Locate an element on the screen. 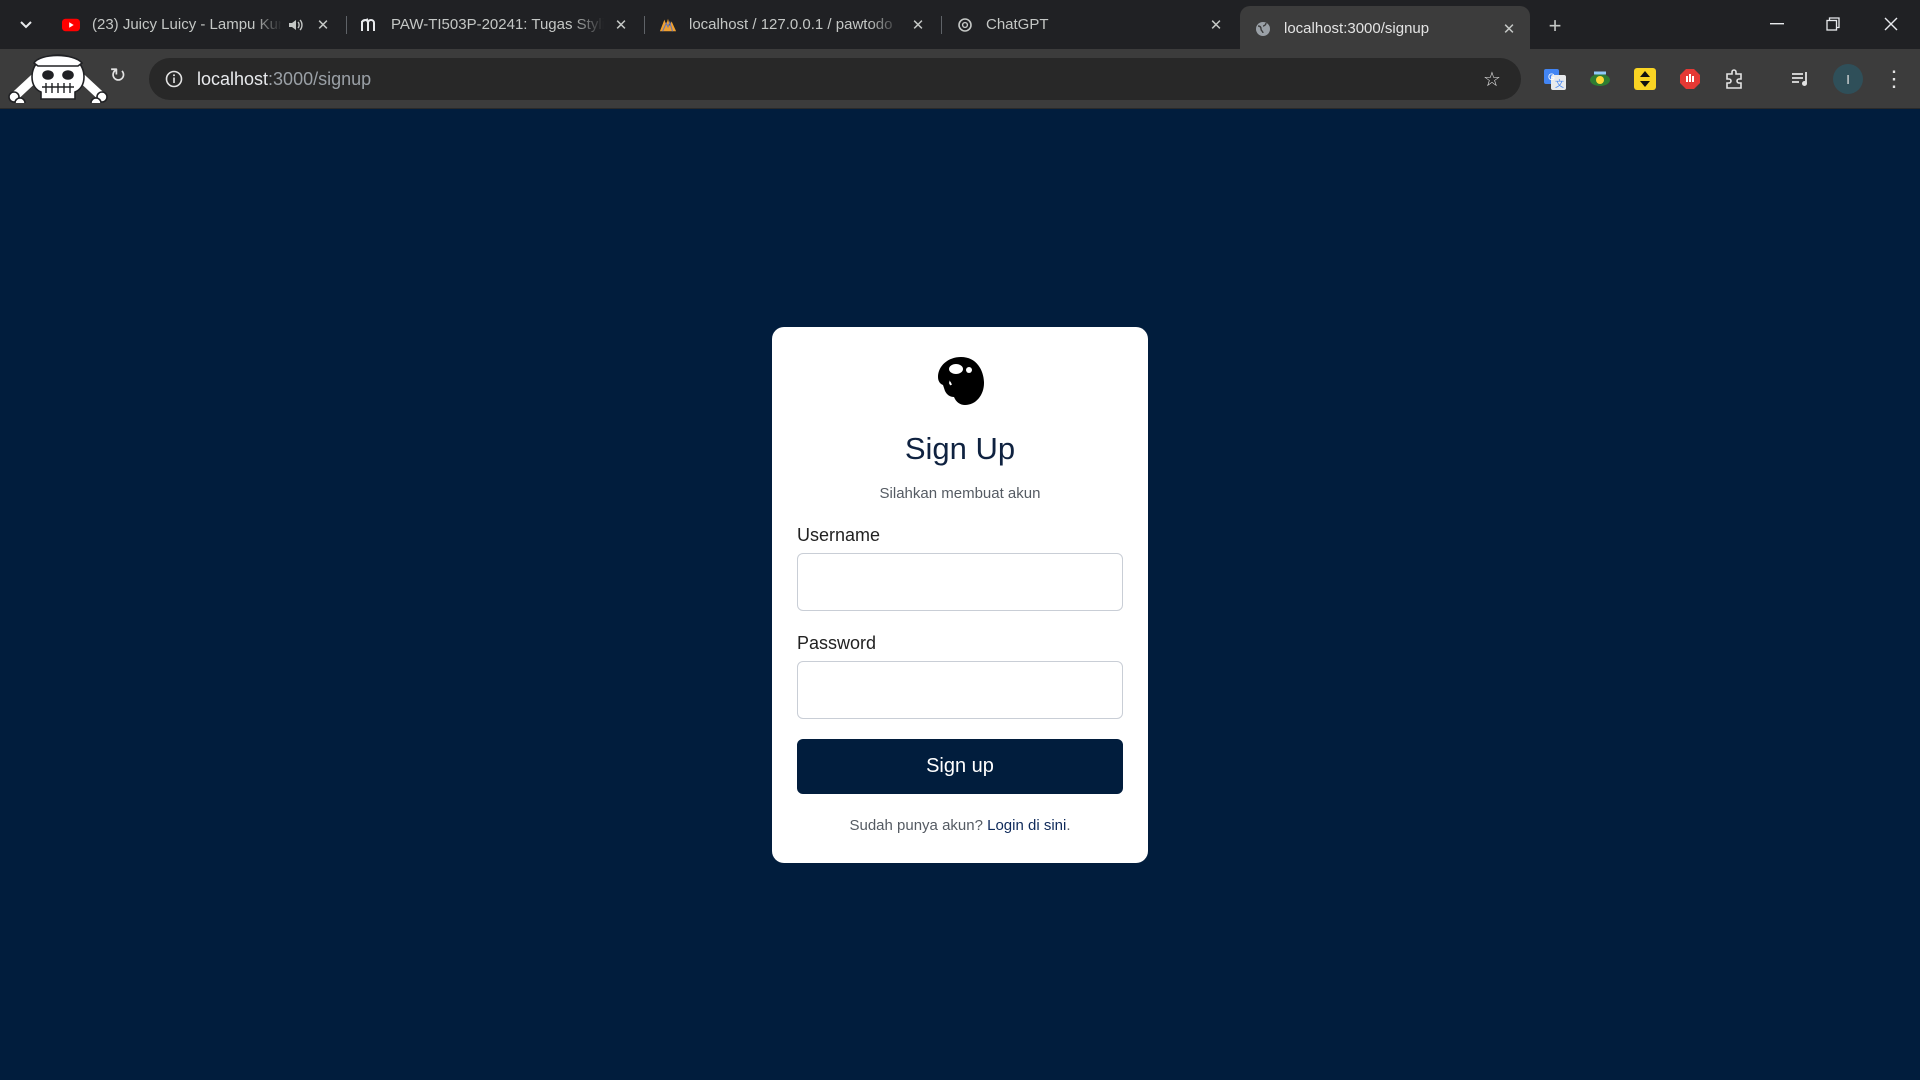 The width and height of the screenshot is (1920, 1080). minimize-button is located at coordinates (1777, 24).